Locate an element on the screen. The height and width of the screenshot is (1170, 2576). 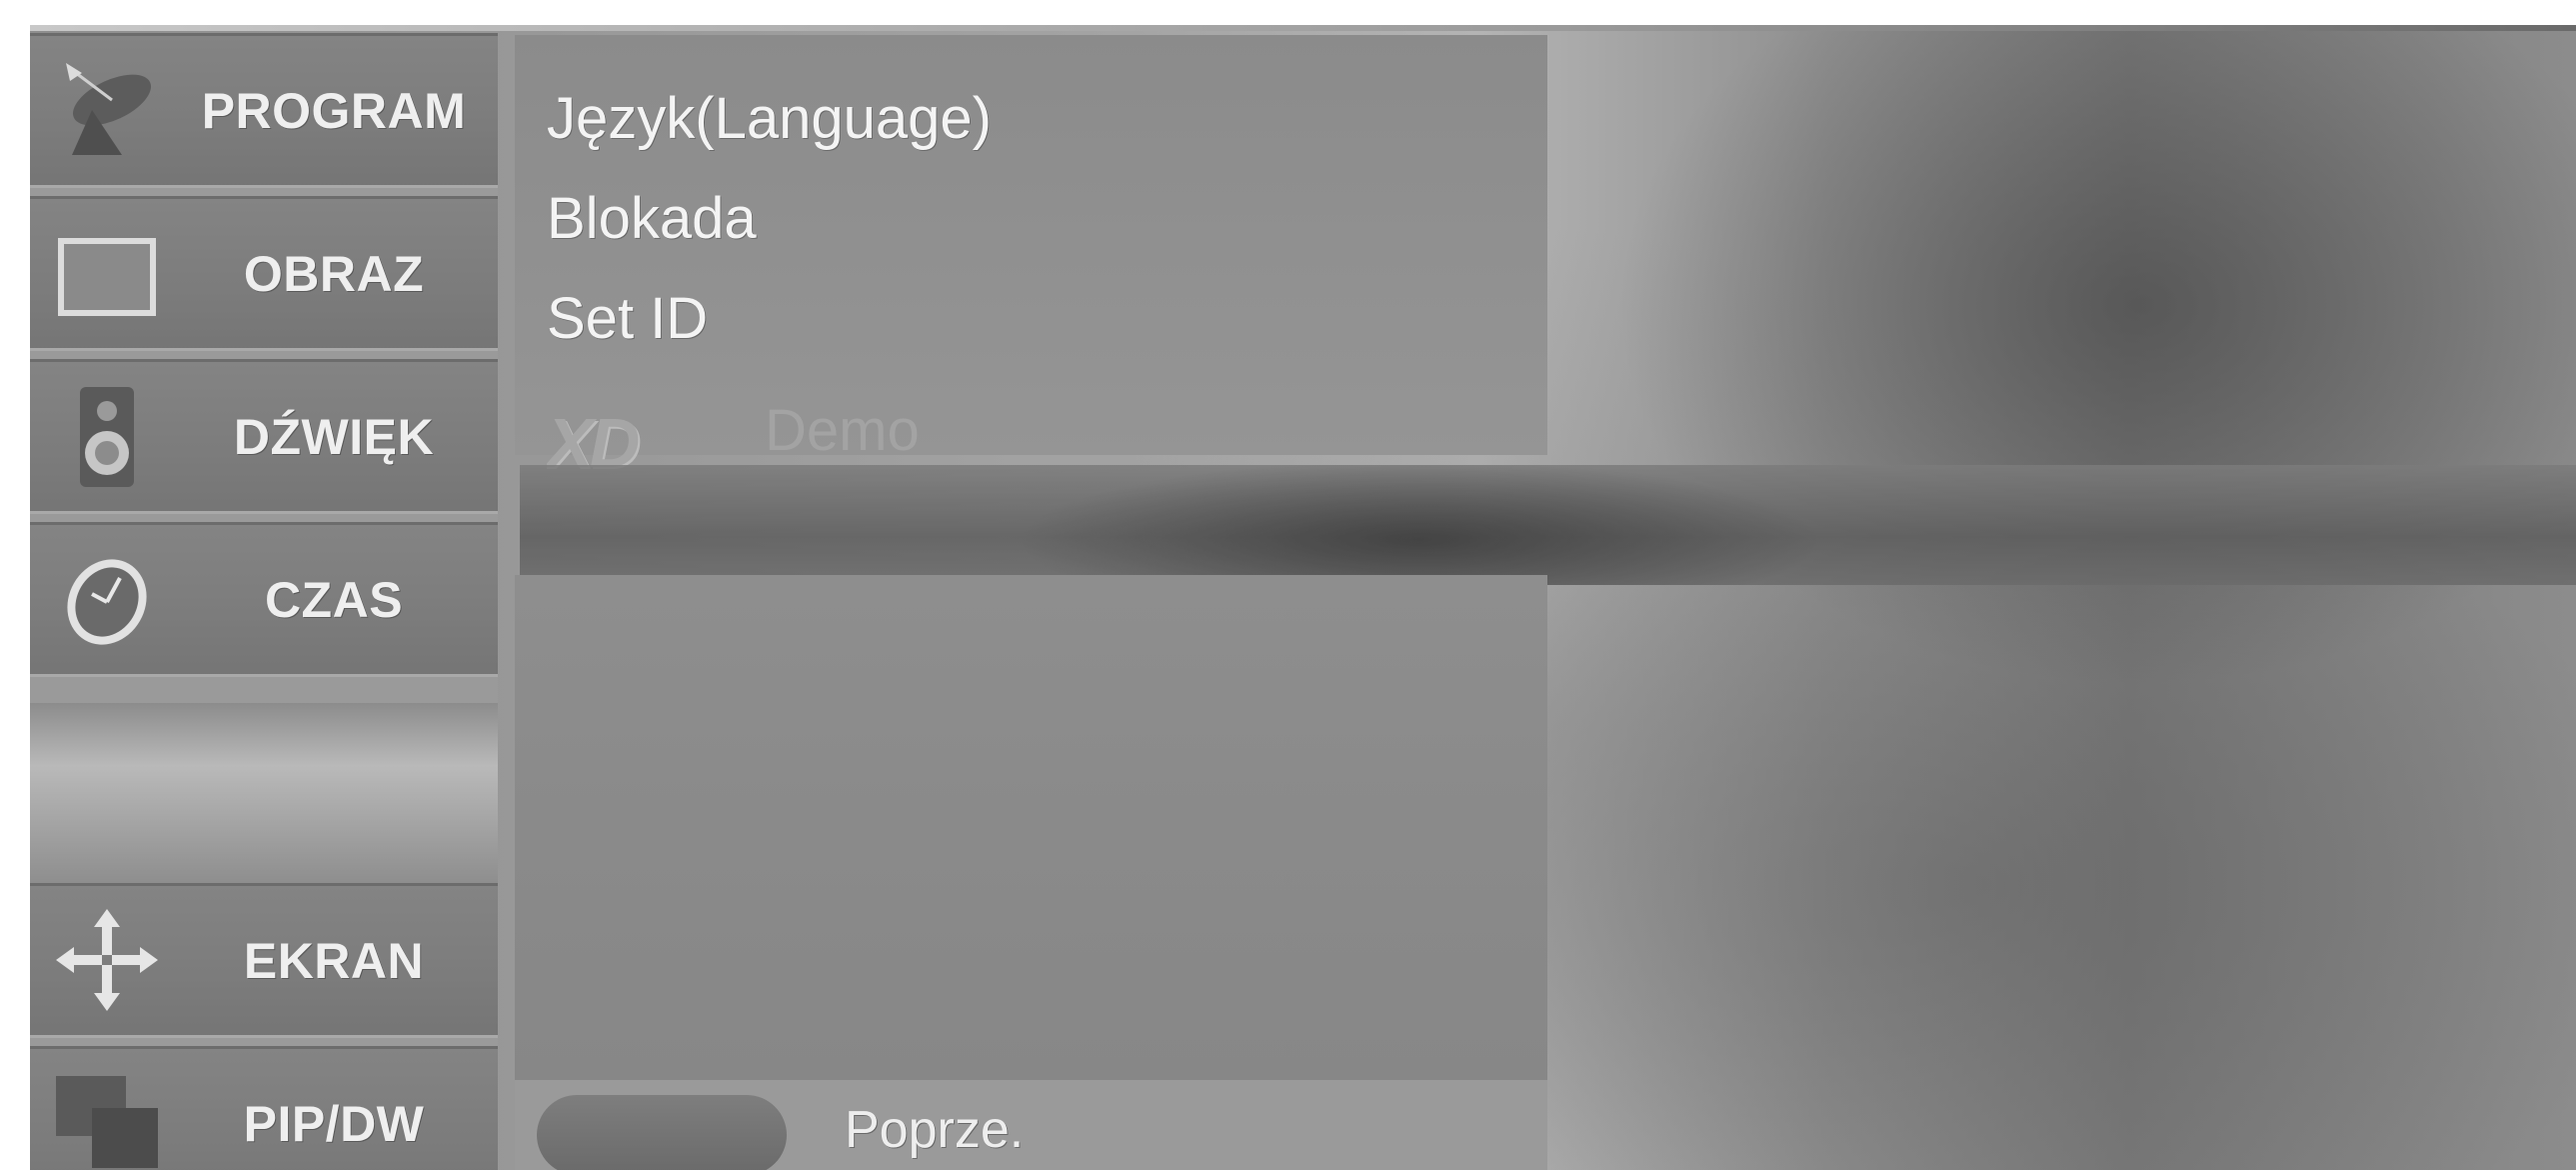
sidebar-item-ekran: EKRAN is located at coordinates (264, 960).